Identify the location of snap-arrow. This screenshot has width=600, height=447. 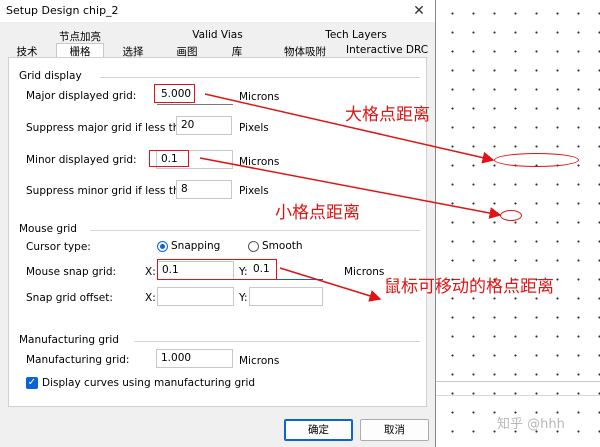
(330, 284).